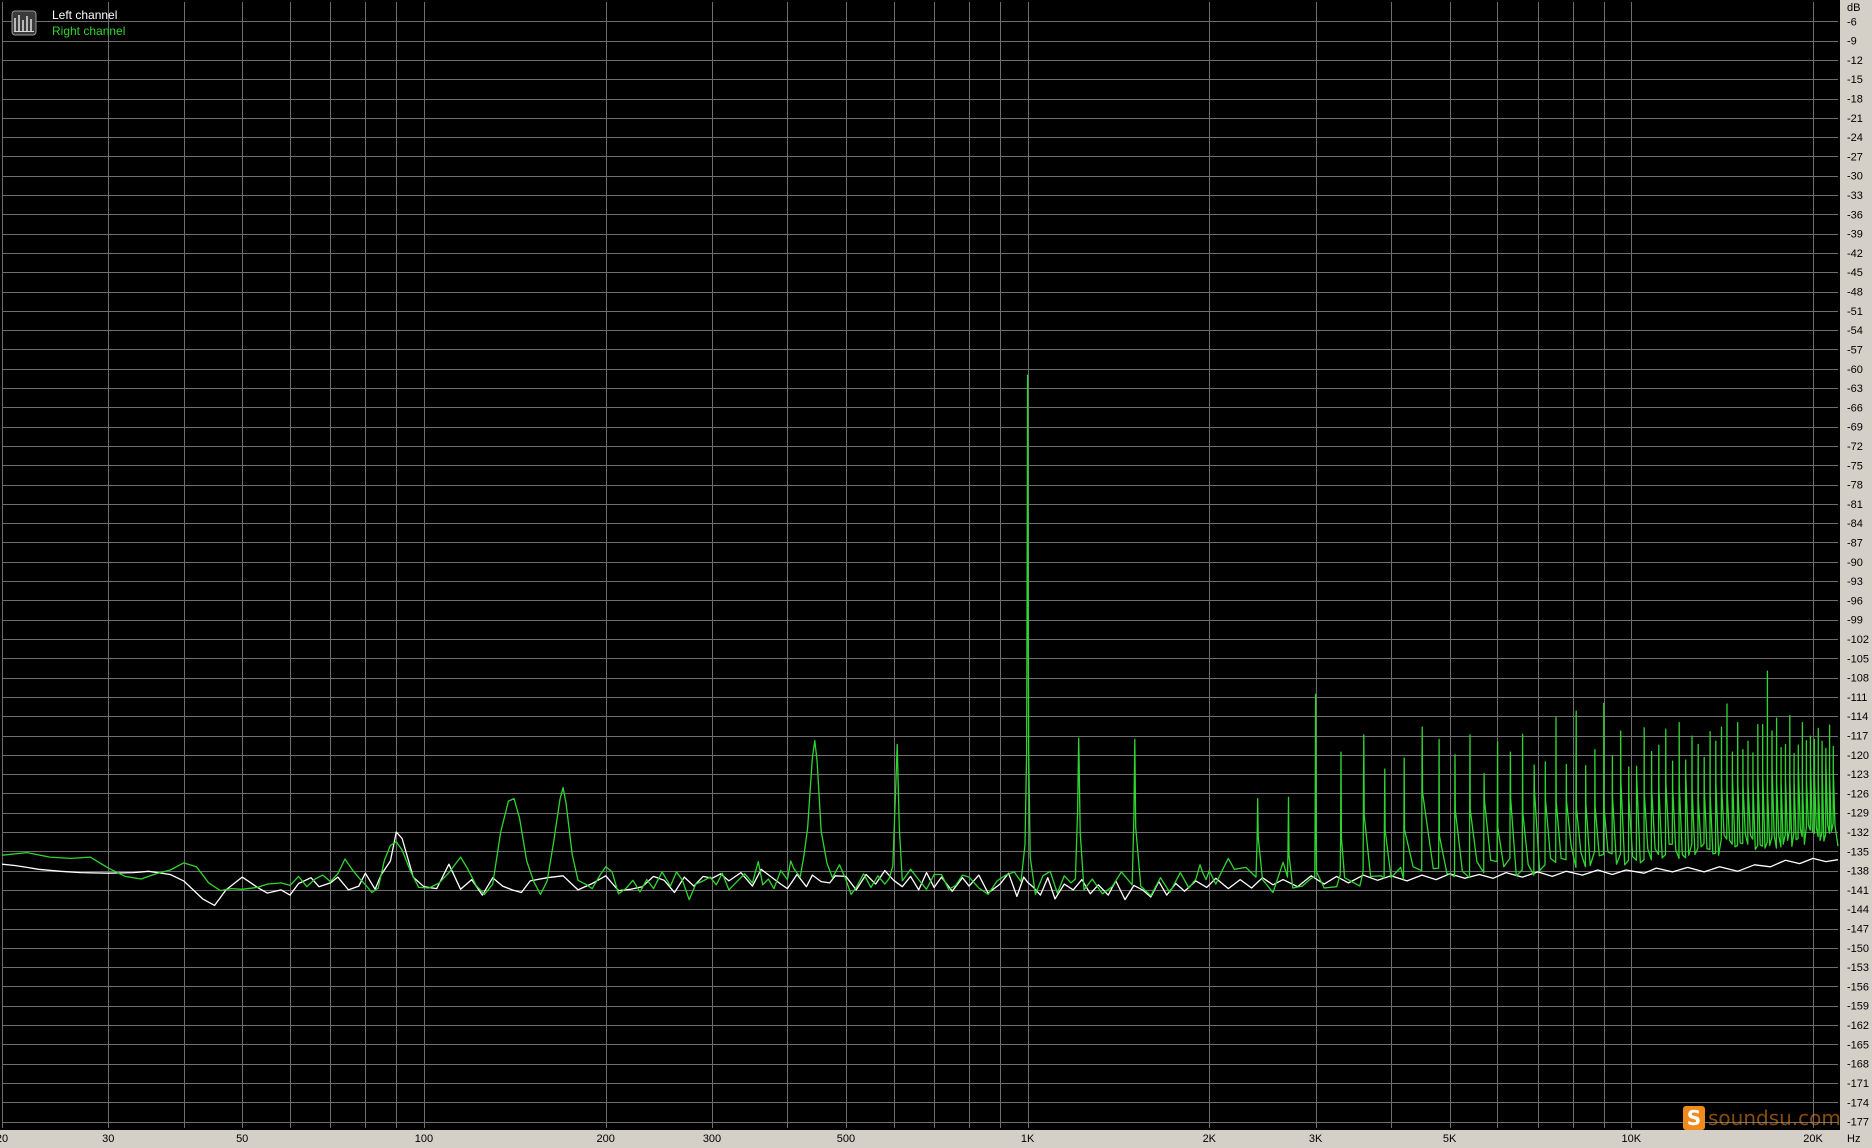 This screenshot has height=1148, width=1872. Describe the element at coordinates (1858, 910) in the screenshot. I see `y-tick-label: -144` at that location.